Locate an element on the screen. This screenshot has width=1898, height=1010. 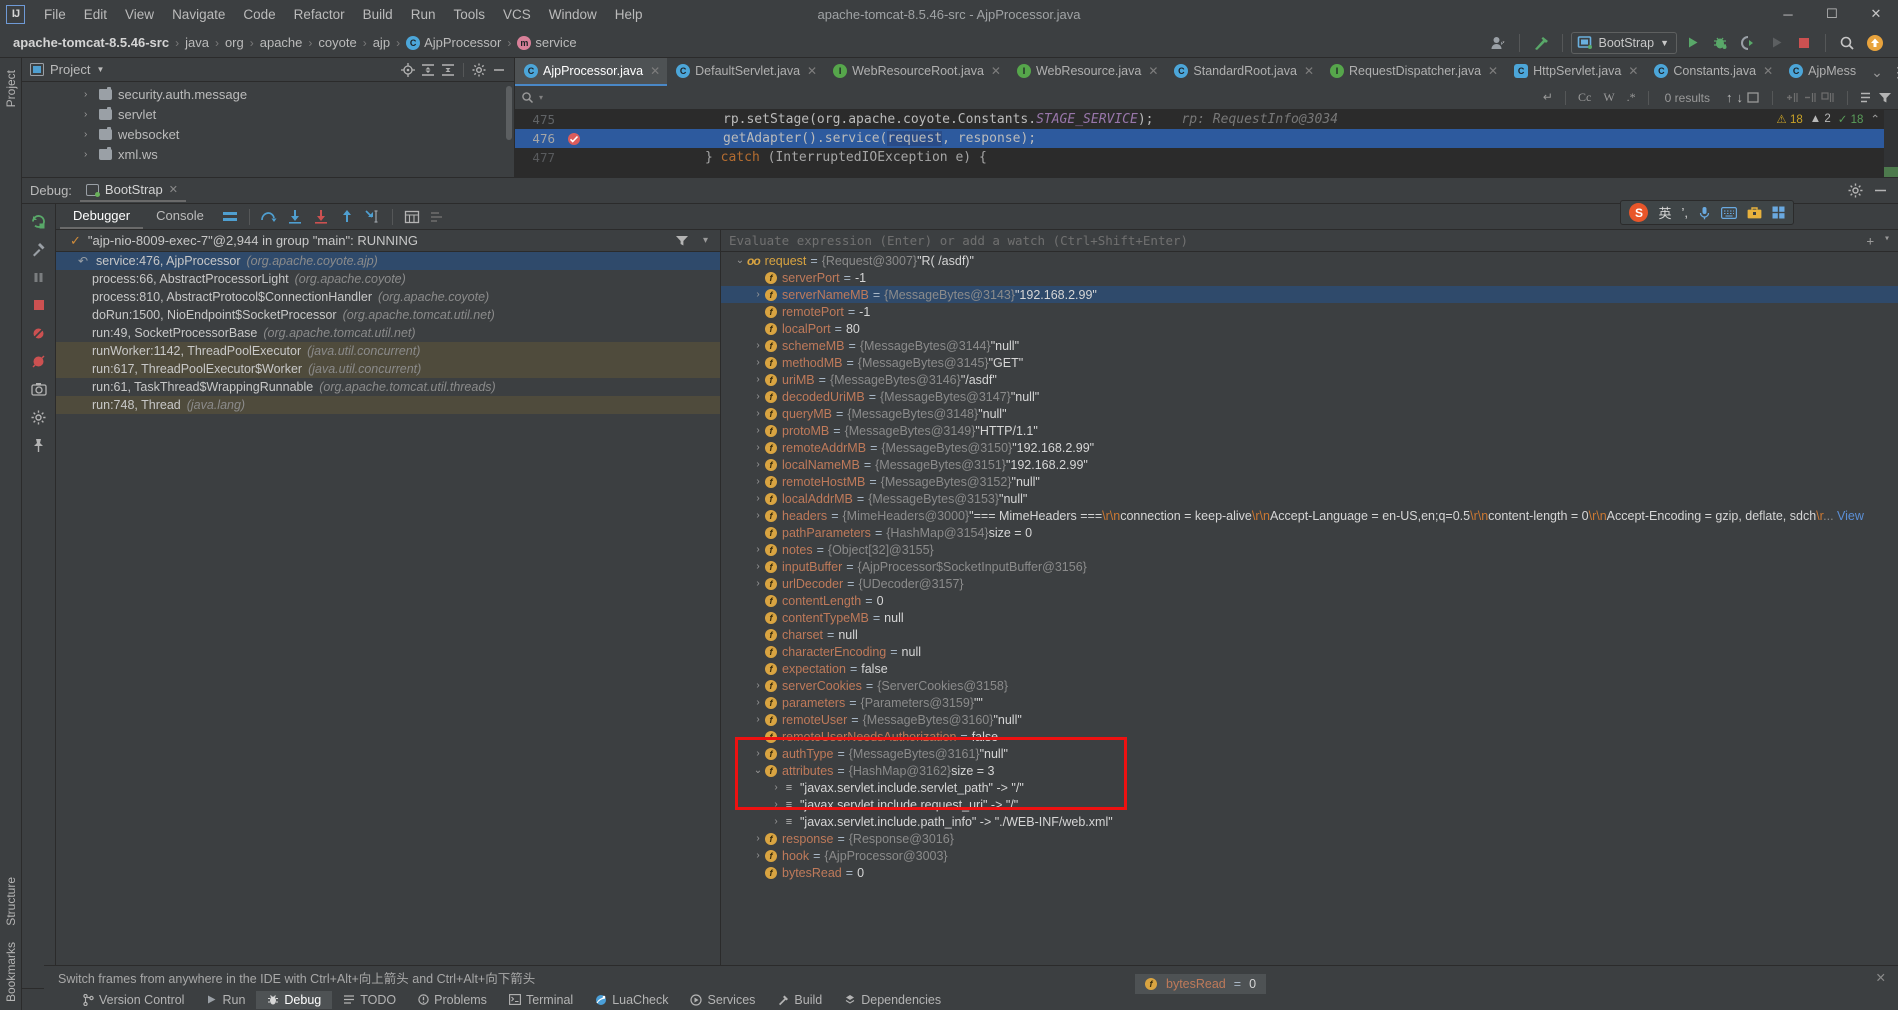
force-step-into-icon is located at coordinates (321, 217).